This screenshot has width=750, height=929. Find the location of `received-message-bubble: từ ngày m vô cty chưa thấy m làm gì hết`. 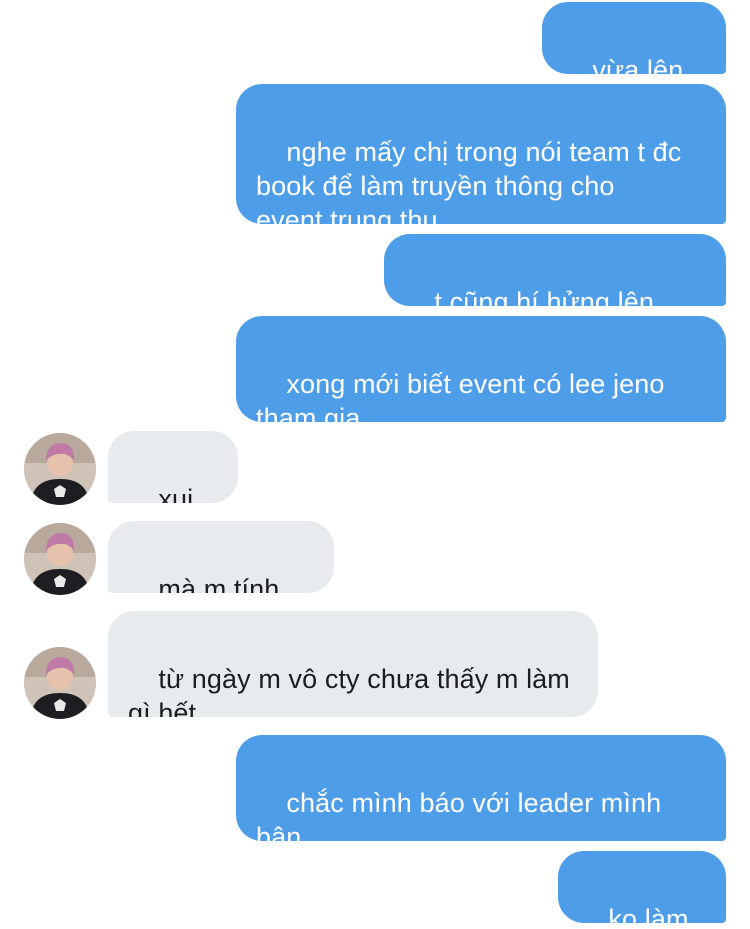

received-message-bubble: từ ngày m vô cty chưa thấy m làm gì hết is located at coordinates (353, 664).